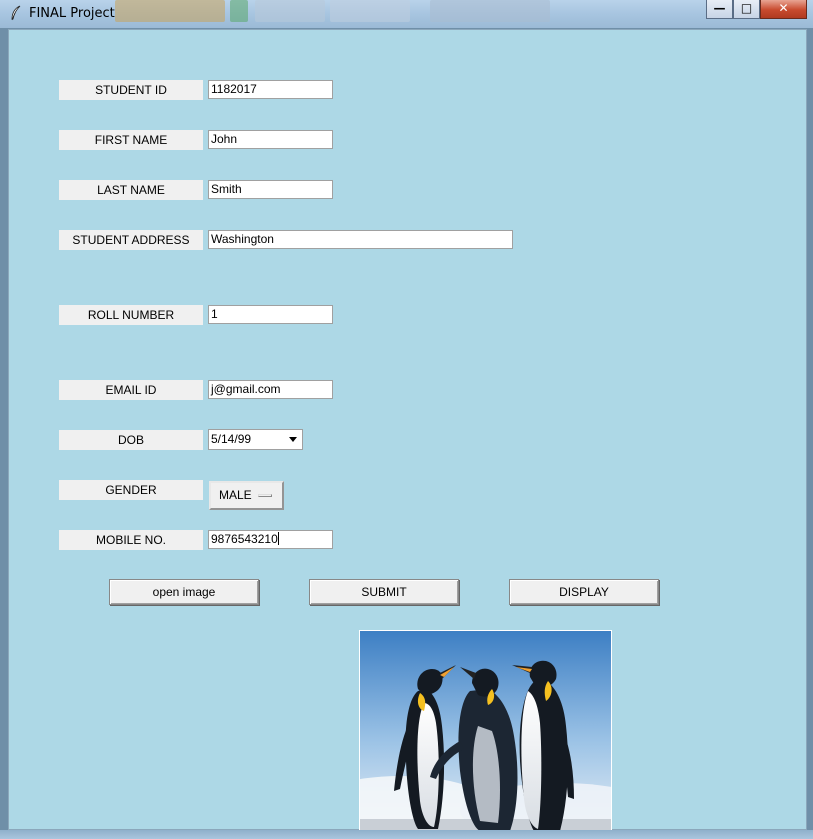  I want to click on option-menu-indicator-icon, so click(265, 495).